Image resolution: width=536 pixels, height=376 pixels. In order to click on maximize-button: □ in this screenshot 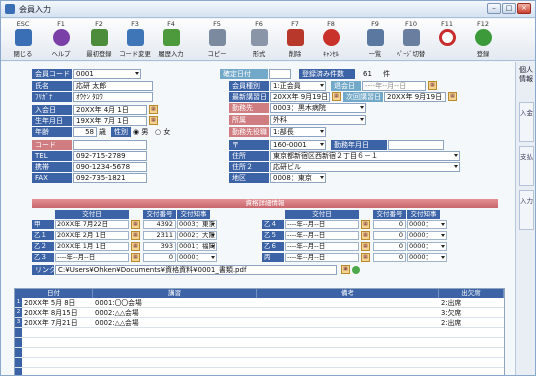, I will do `click(509, 8)`.